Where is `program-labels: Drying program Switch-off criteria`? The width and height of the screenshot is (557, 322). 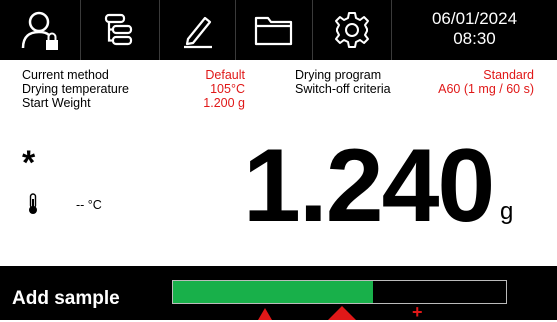 program-labels: Drying program Switch-off criteria is located at coordinates (343, 82).